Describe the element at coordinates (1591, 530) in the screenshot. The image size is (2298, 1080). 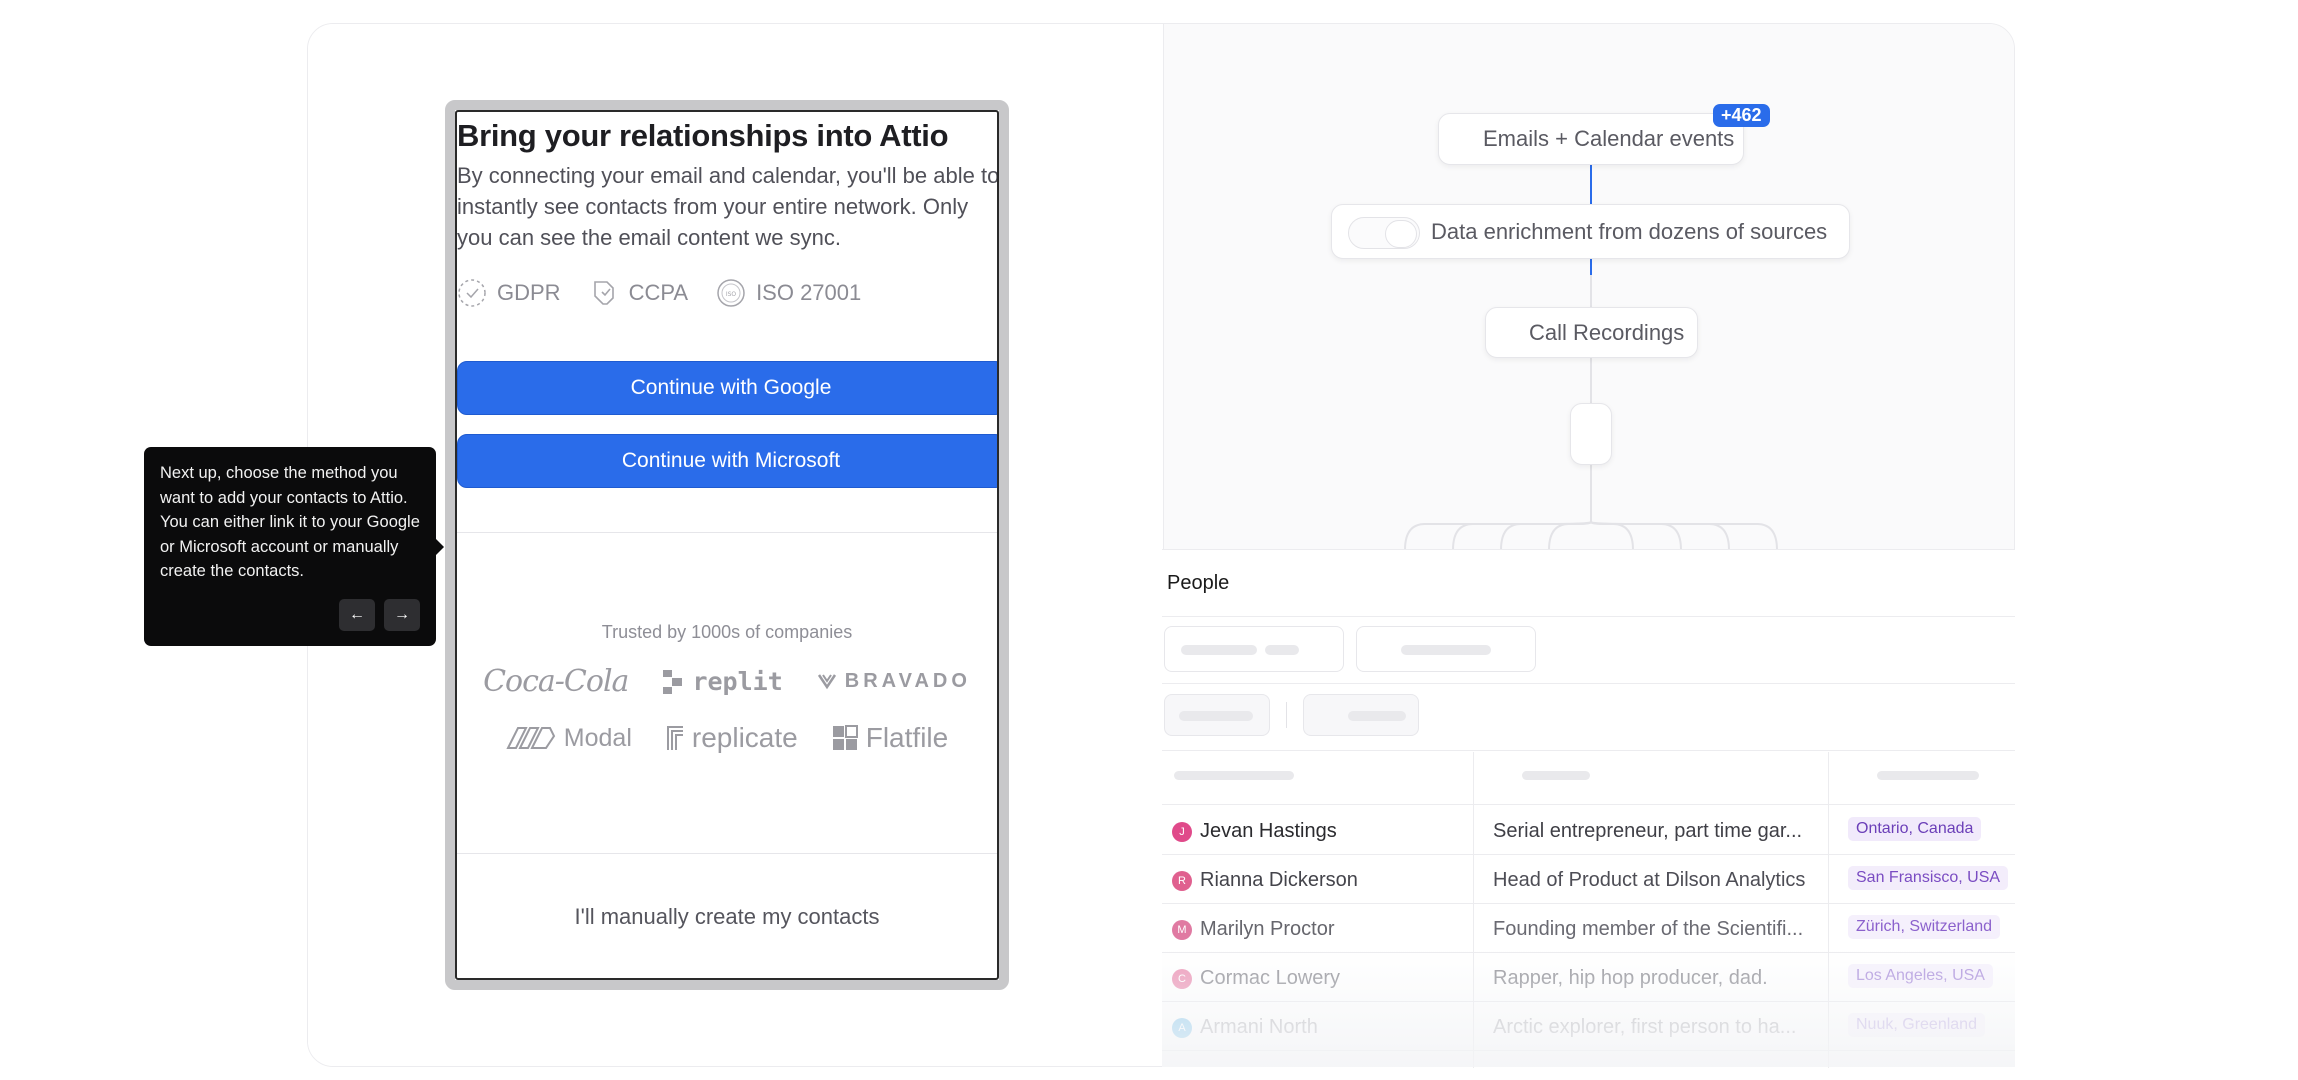
I see `fan-connectors` at that location.